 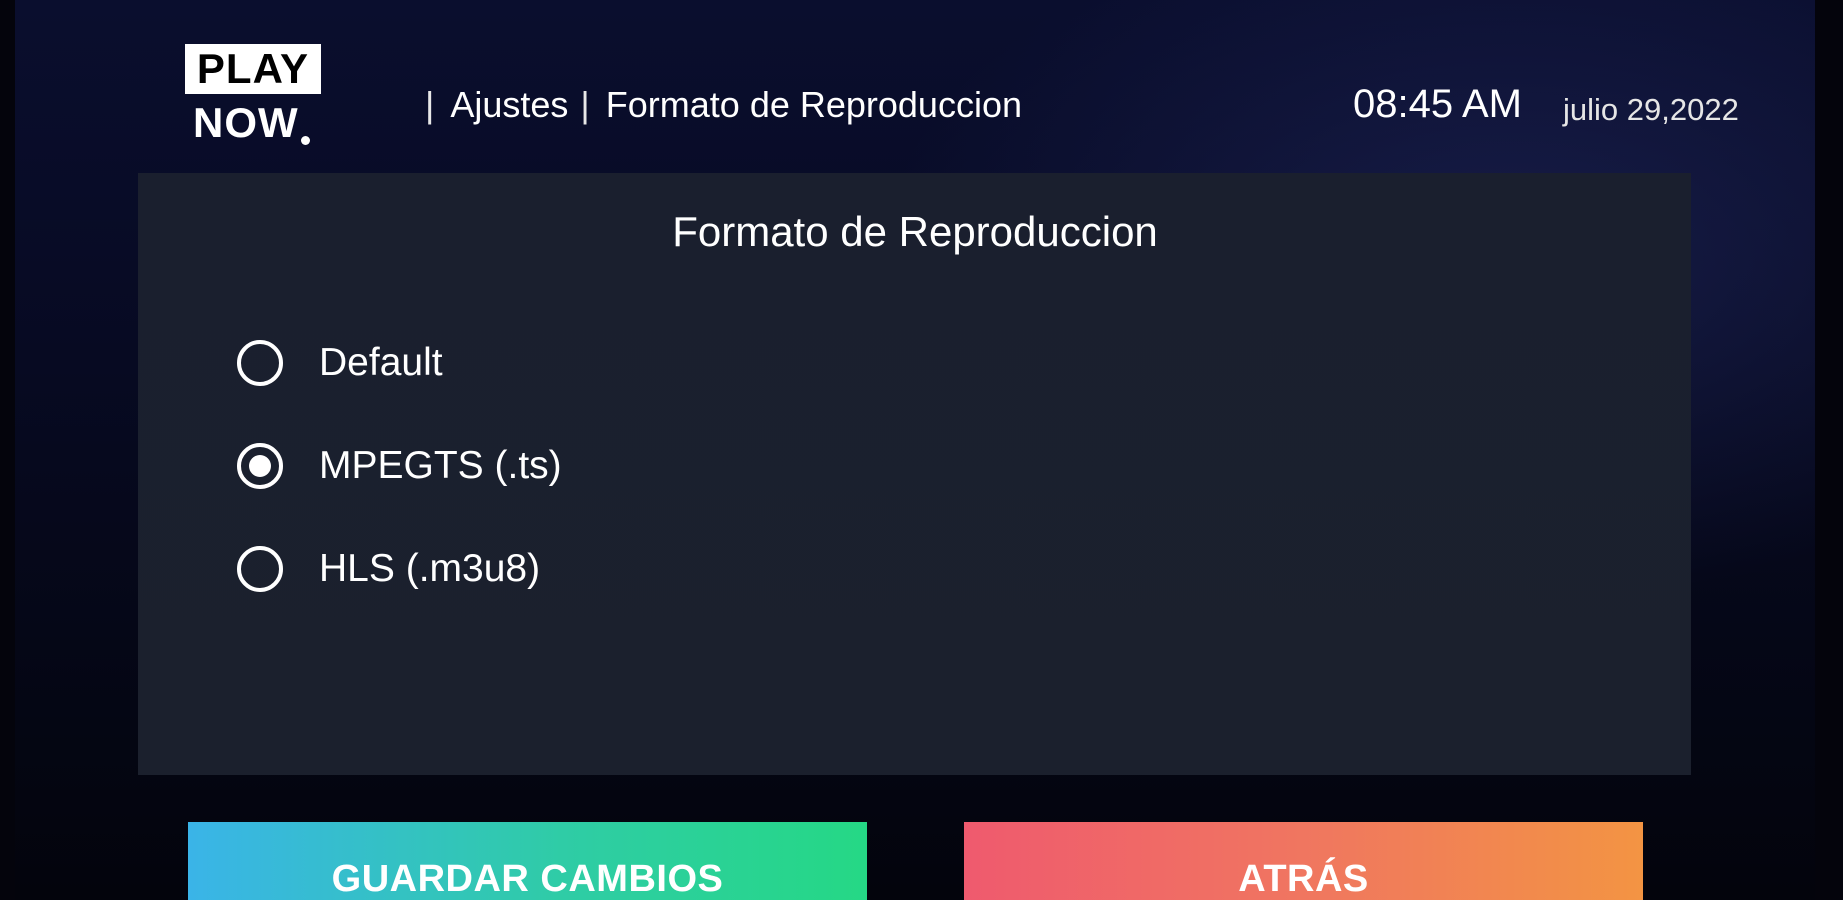 I want to click on logo-now-text: NOW, so click(x=251, y=123).